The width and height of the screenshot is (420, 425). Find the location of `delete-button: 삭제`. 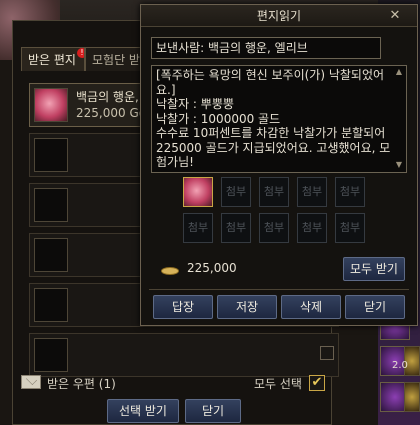

delete-button: 삭제 is located at coordinates (311, 307).